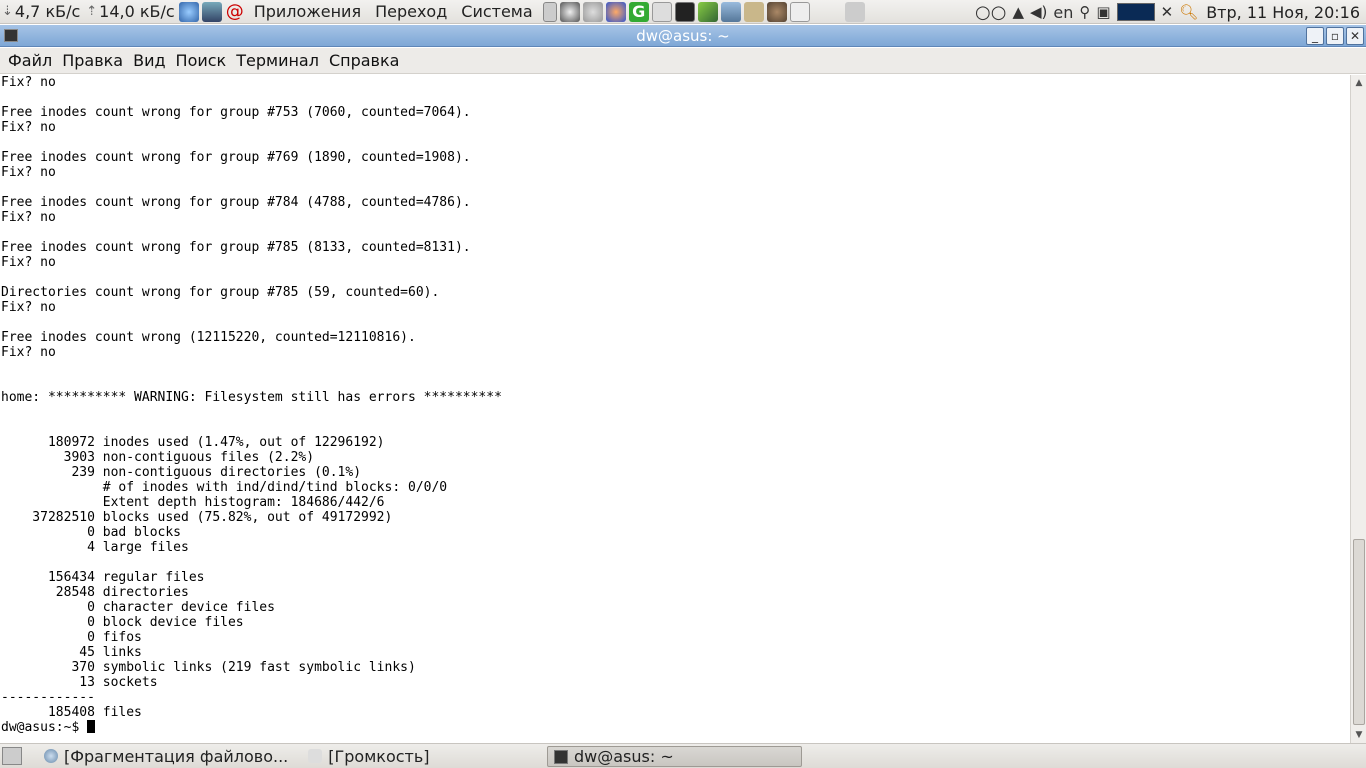  I want to click on menu-help: Справка, so click(364, 60).